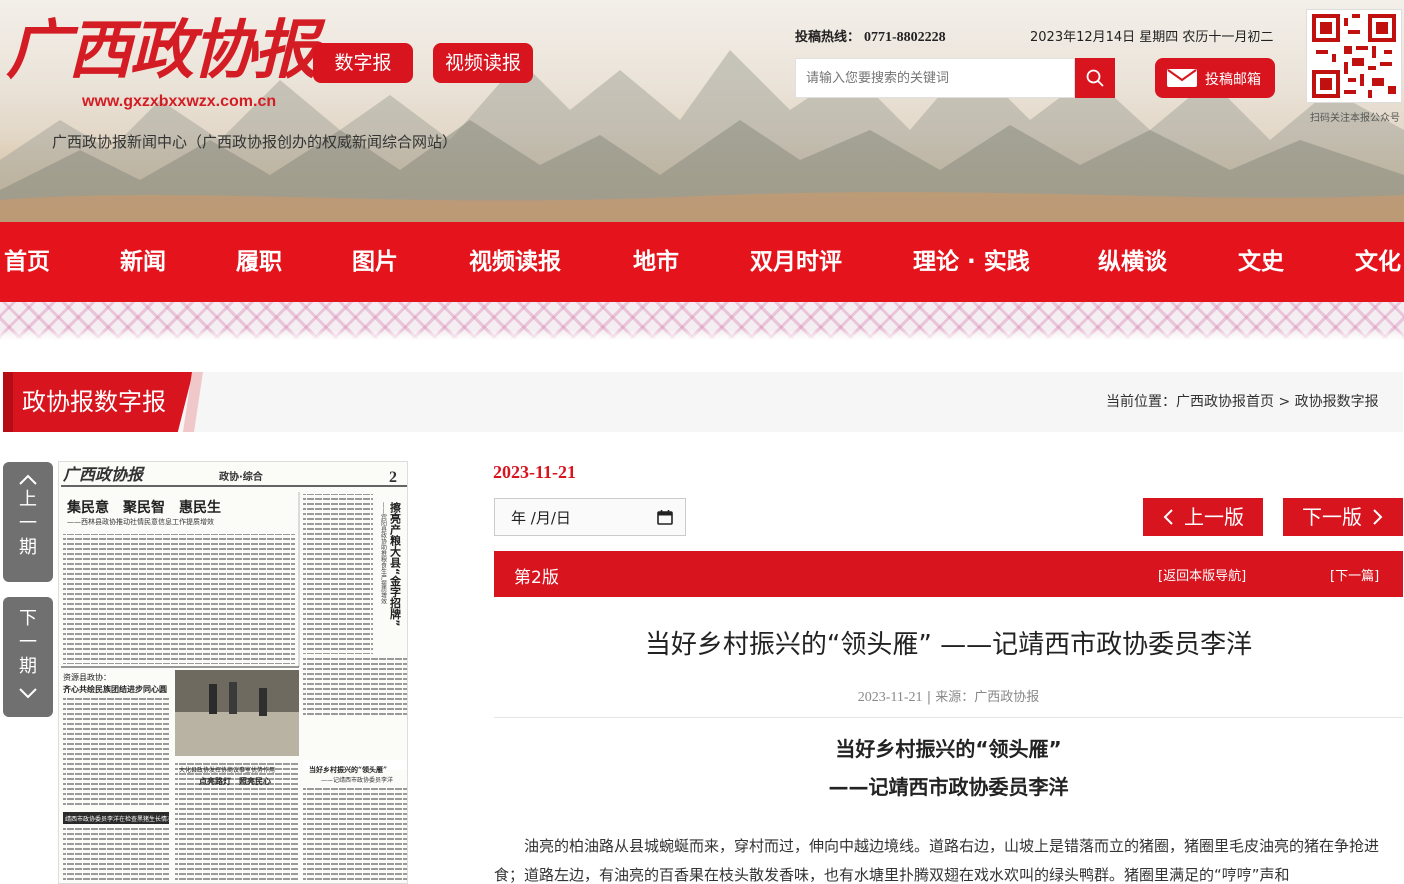 The height and width of the screenshot is (884, 1404). I want to click on search-button, so click(1095, 78).